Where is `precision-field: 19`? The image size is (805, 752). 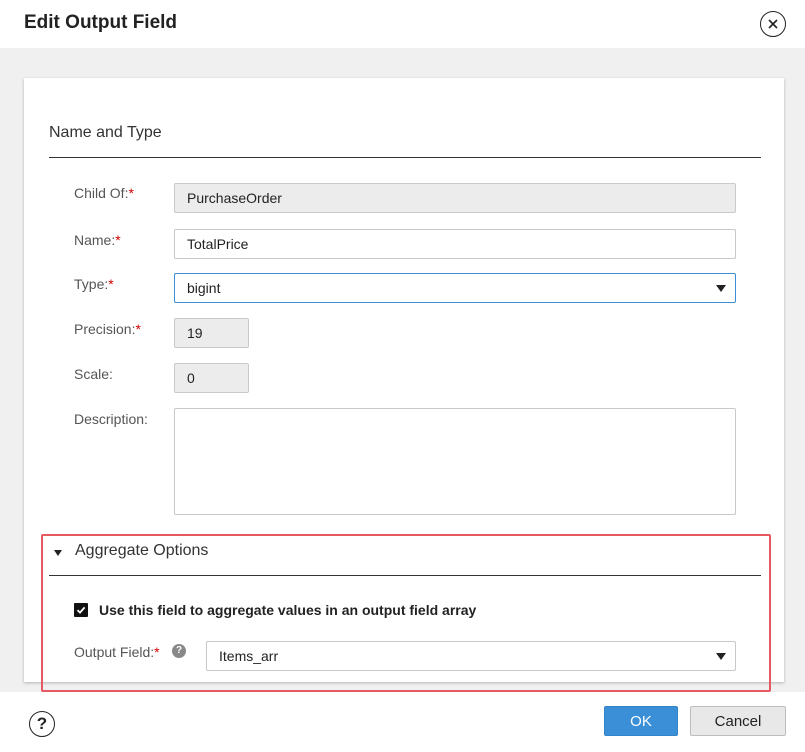 precision-field: 19 is located at coordinates (211, 333).